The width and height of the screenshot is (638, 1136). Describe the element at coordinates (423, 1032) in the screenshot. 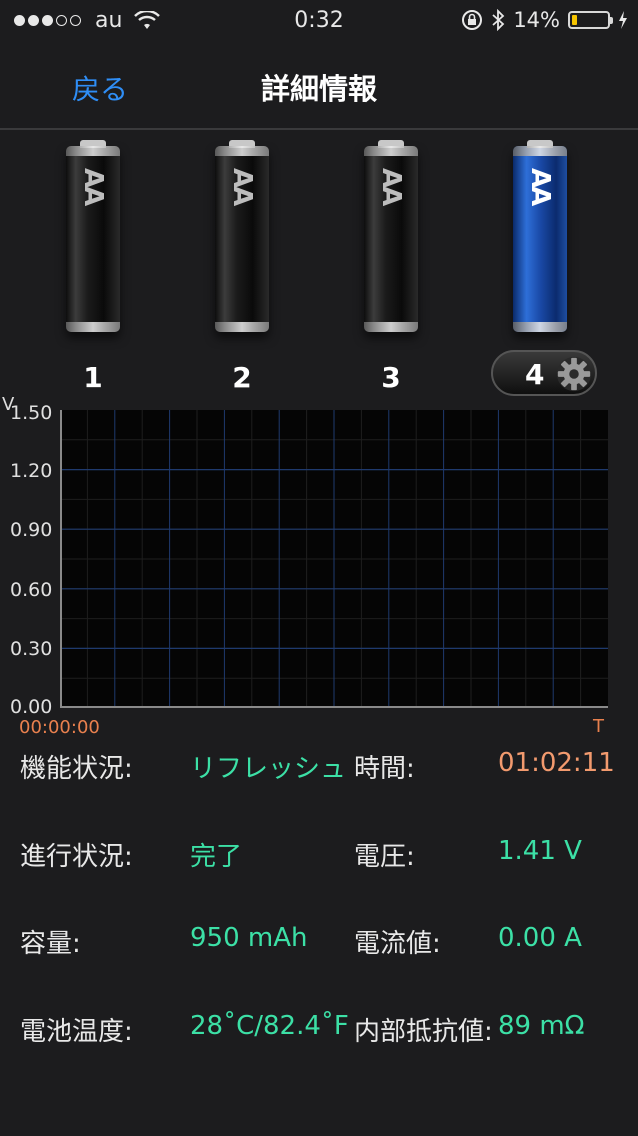

I see `resistance-label: 内部抵抗値:` at that location.